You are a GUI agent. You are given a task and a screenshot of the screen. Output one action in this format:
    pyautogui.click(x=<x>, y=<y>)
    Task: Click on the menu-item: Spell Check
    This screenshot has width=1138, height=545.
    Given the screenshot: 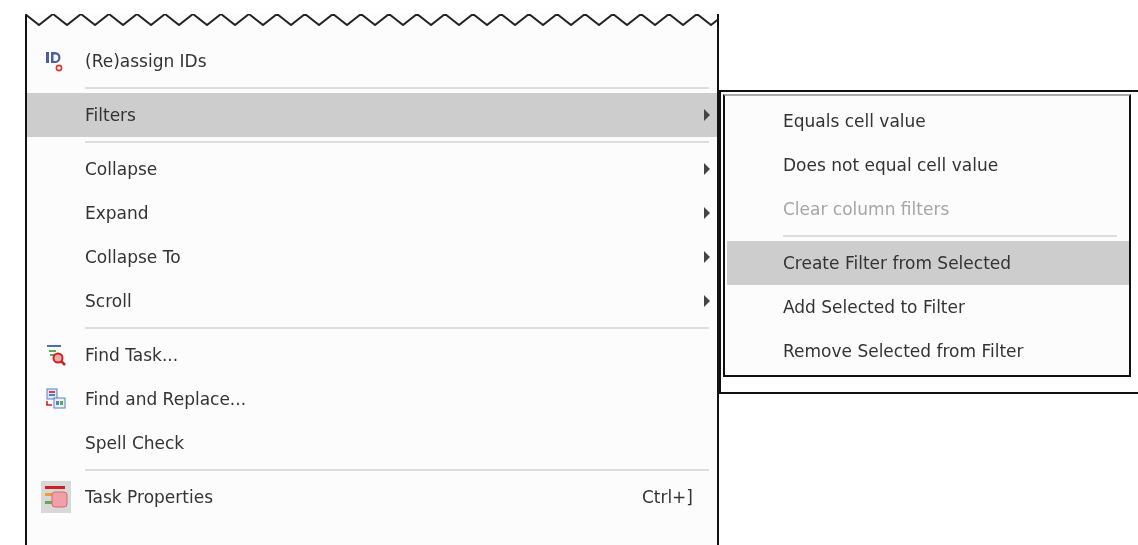 What is the action you would take?
    pyautogui.click(x=372, y=443)
    